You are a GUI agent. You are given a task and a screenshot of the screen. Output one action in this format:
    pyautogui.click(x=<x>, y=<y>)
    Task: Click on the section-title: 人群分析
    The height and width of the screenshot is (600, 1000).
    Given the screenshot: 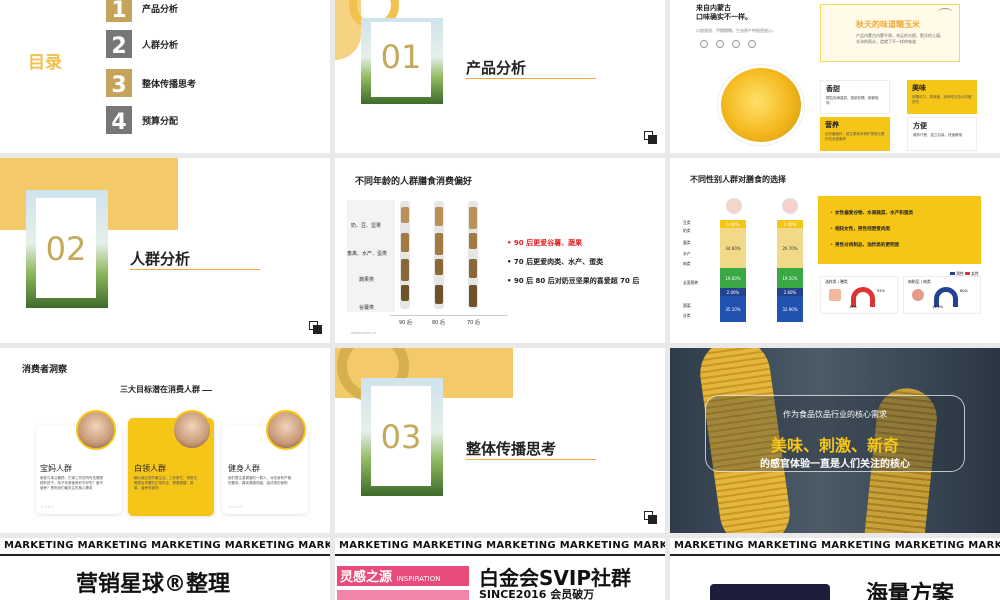 What is the action you would take?
    pyautogui.click(x=160, y=259)
    